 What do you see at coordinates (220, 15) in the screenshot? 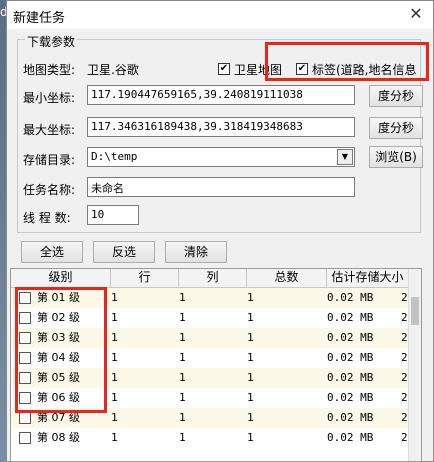
I see `title-bar: 新建任务 ✕` at bounding box center [220, 15].